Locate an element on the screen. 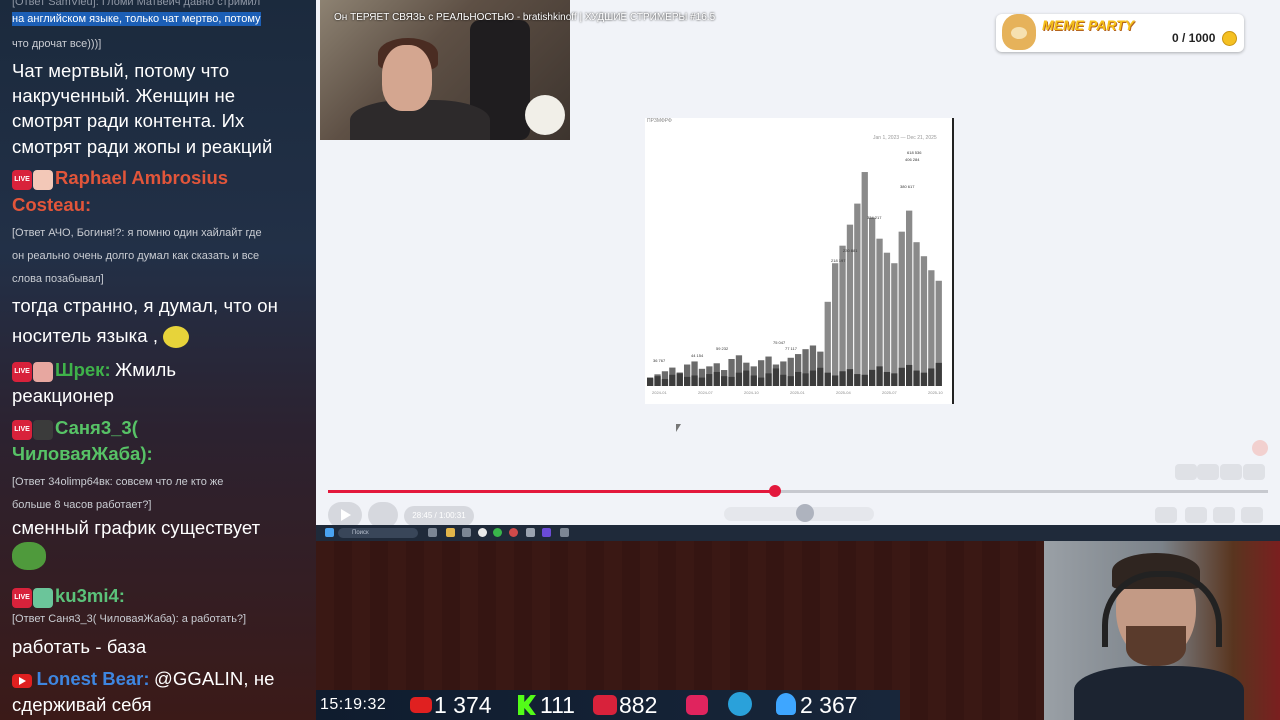  message-text: @GGALIN, не is located at coordinates (214, 678).